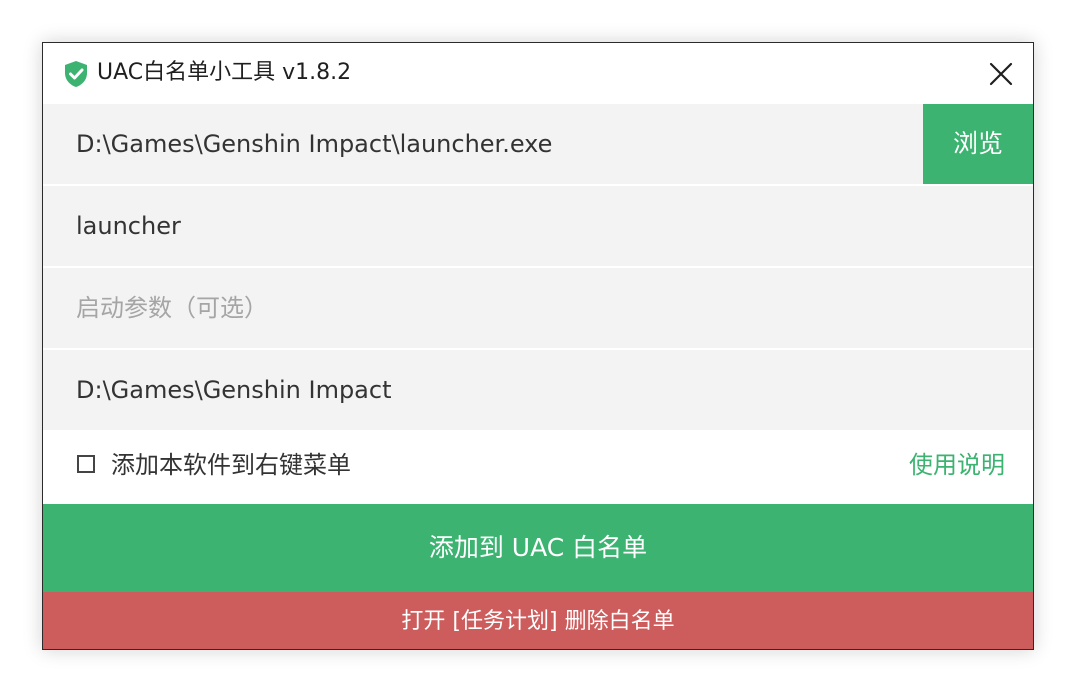  I want to click on task-name-value: launcher, so click(128, 226).